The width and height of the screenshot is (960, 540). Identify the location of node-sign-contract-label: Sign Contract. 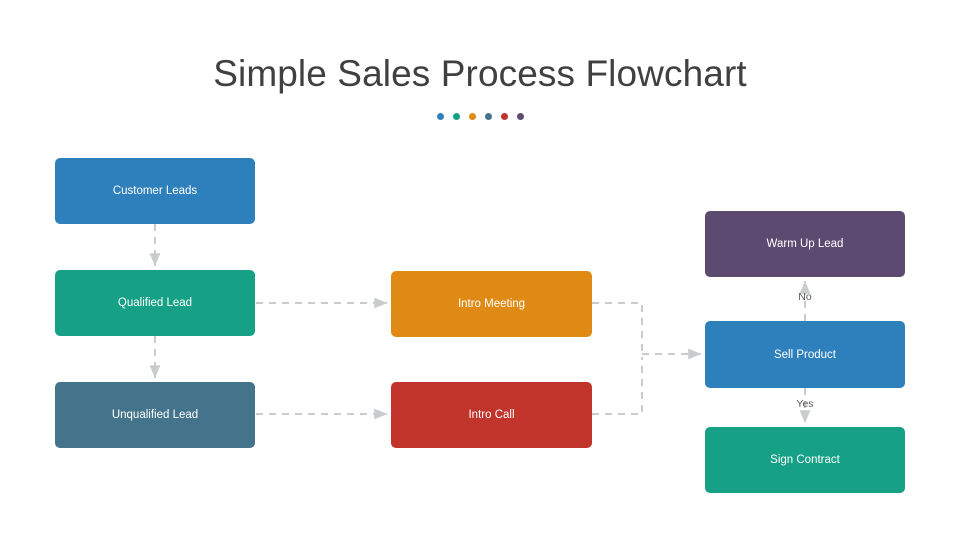
(805, 460).